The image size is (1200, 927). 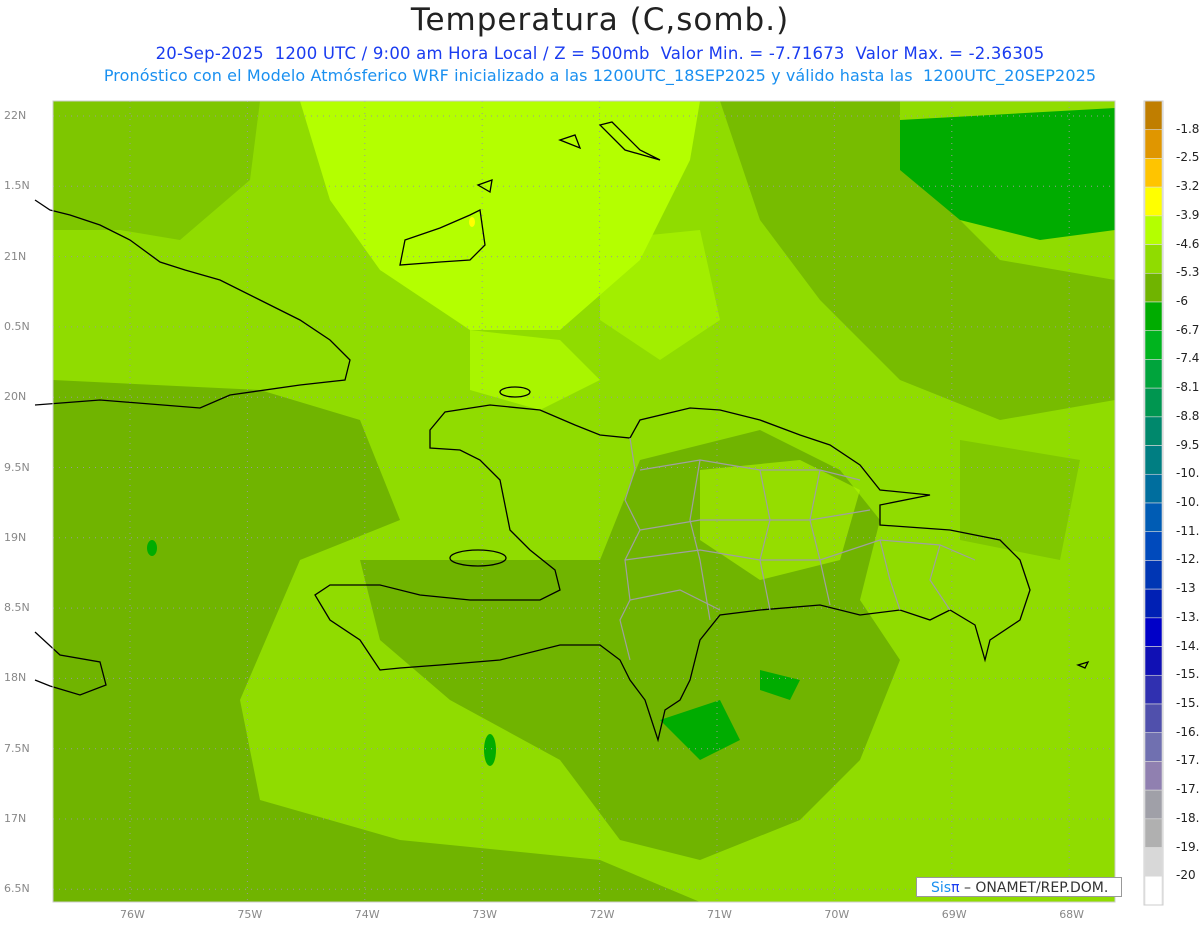 What do you see at coordinates (15, 115) in the screenshot?
I see `lat-tick-label: 22N` at bounding box center [15, 115].